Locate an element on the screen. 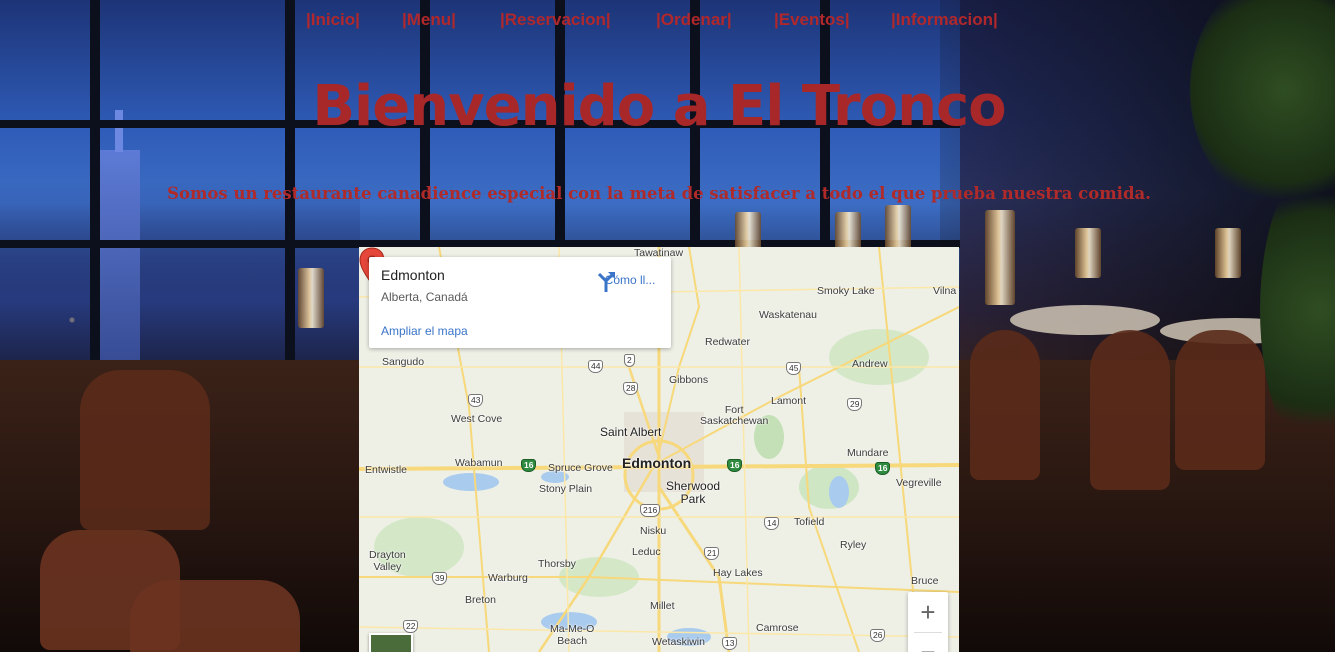 This screenshot has width=1335, height=652. place-label: Nisku is located at coordinates (653, 531).